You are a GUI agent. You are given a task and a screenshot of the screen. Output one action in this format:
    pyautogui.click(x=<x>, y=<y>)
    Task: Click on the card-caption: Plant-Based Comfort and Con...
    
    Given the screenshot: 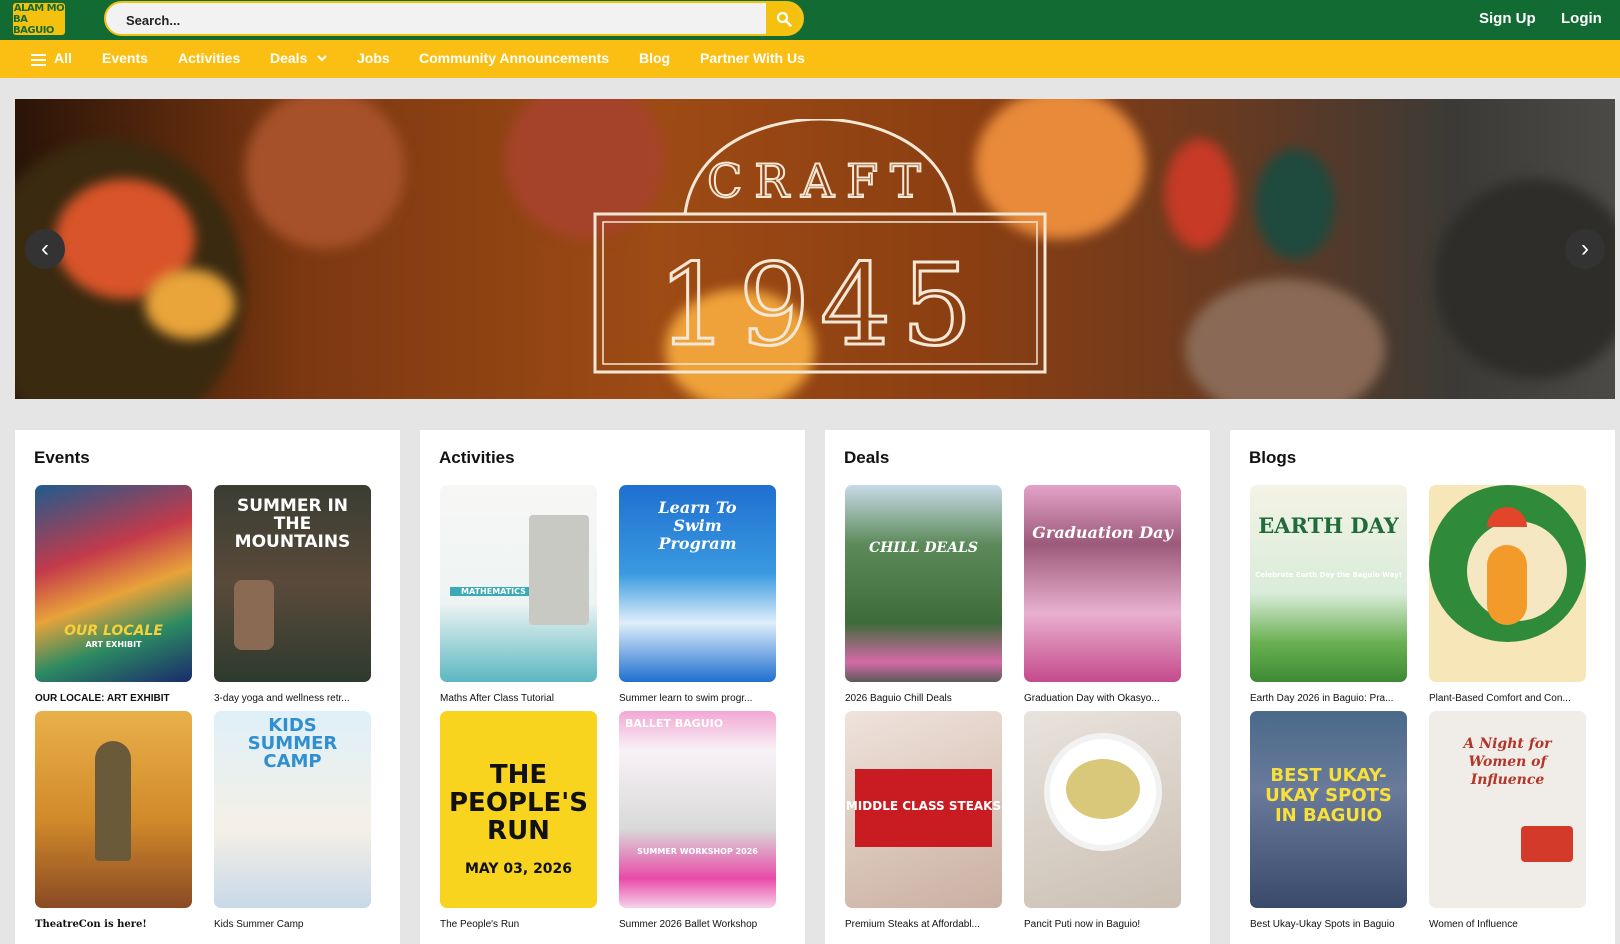 What is the action you would take?
    pyautogui.click(x=1500, y=698)
    